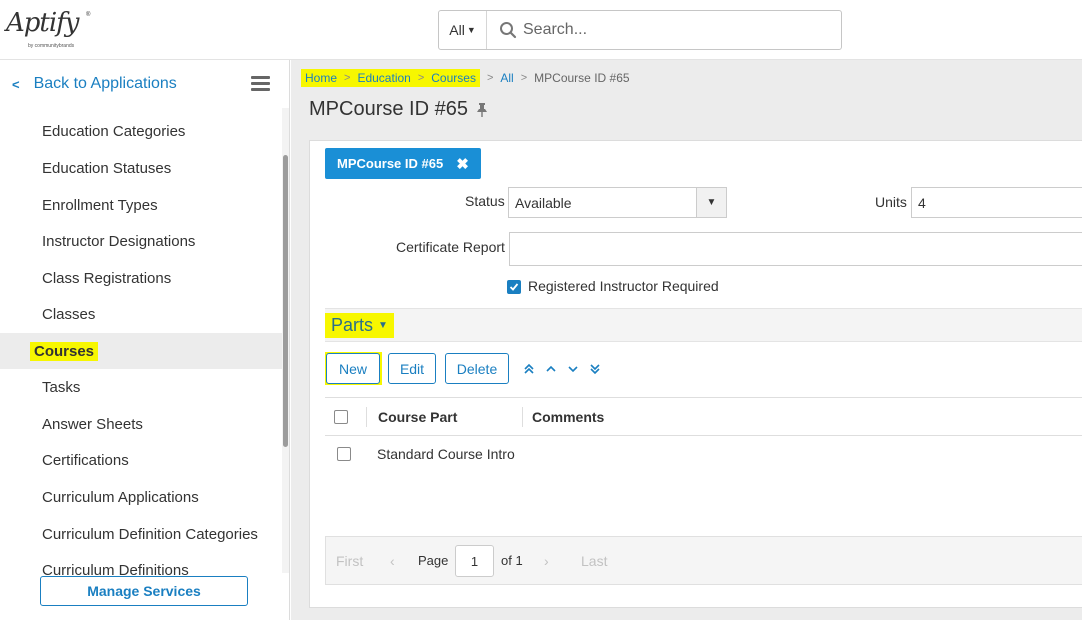 The width and height of the screenshot is (1082, 620). I want to click on close-icon: ✖, so click(462, 164).